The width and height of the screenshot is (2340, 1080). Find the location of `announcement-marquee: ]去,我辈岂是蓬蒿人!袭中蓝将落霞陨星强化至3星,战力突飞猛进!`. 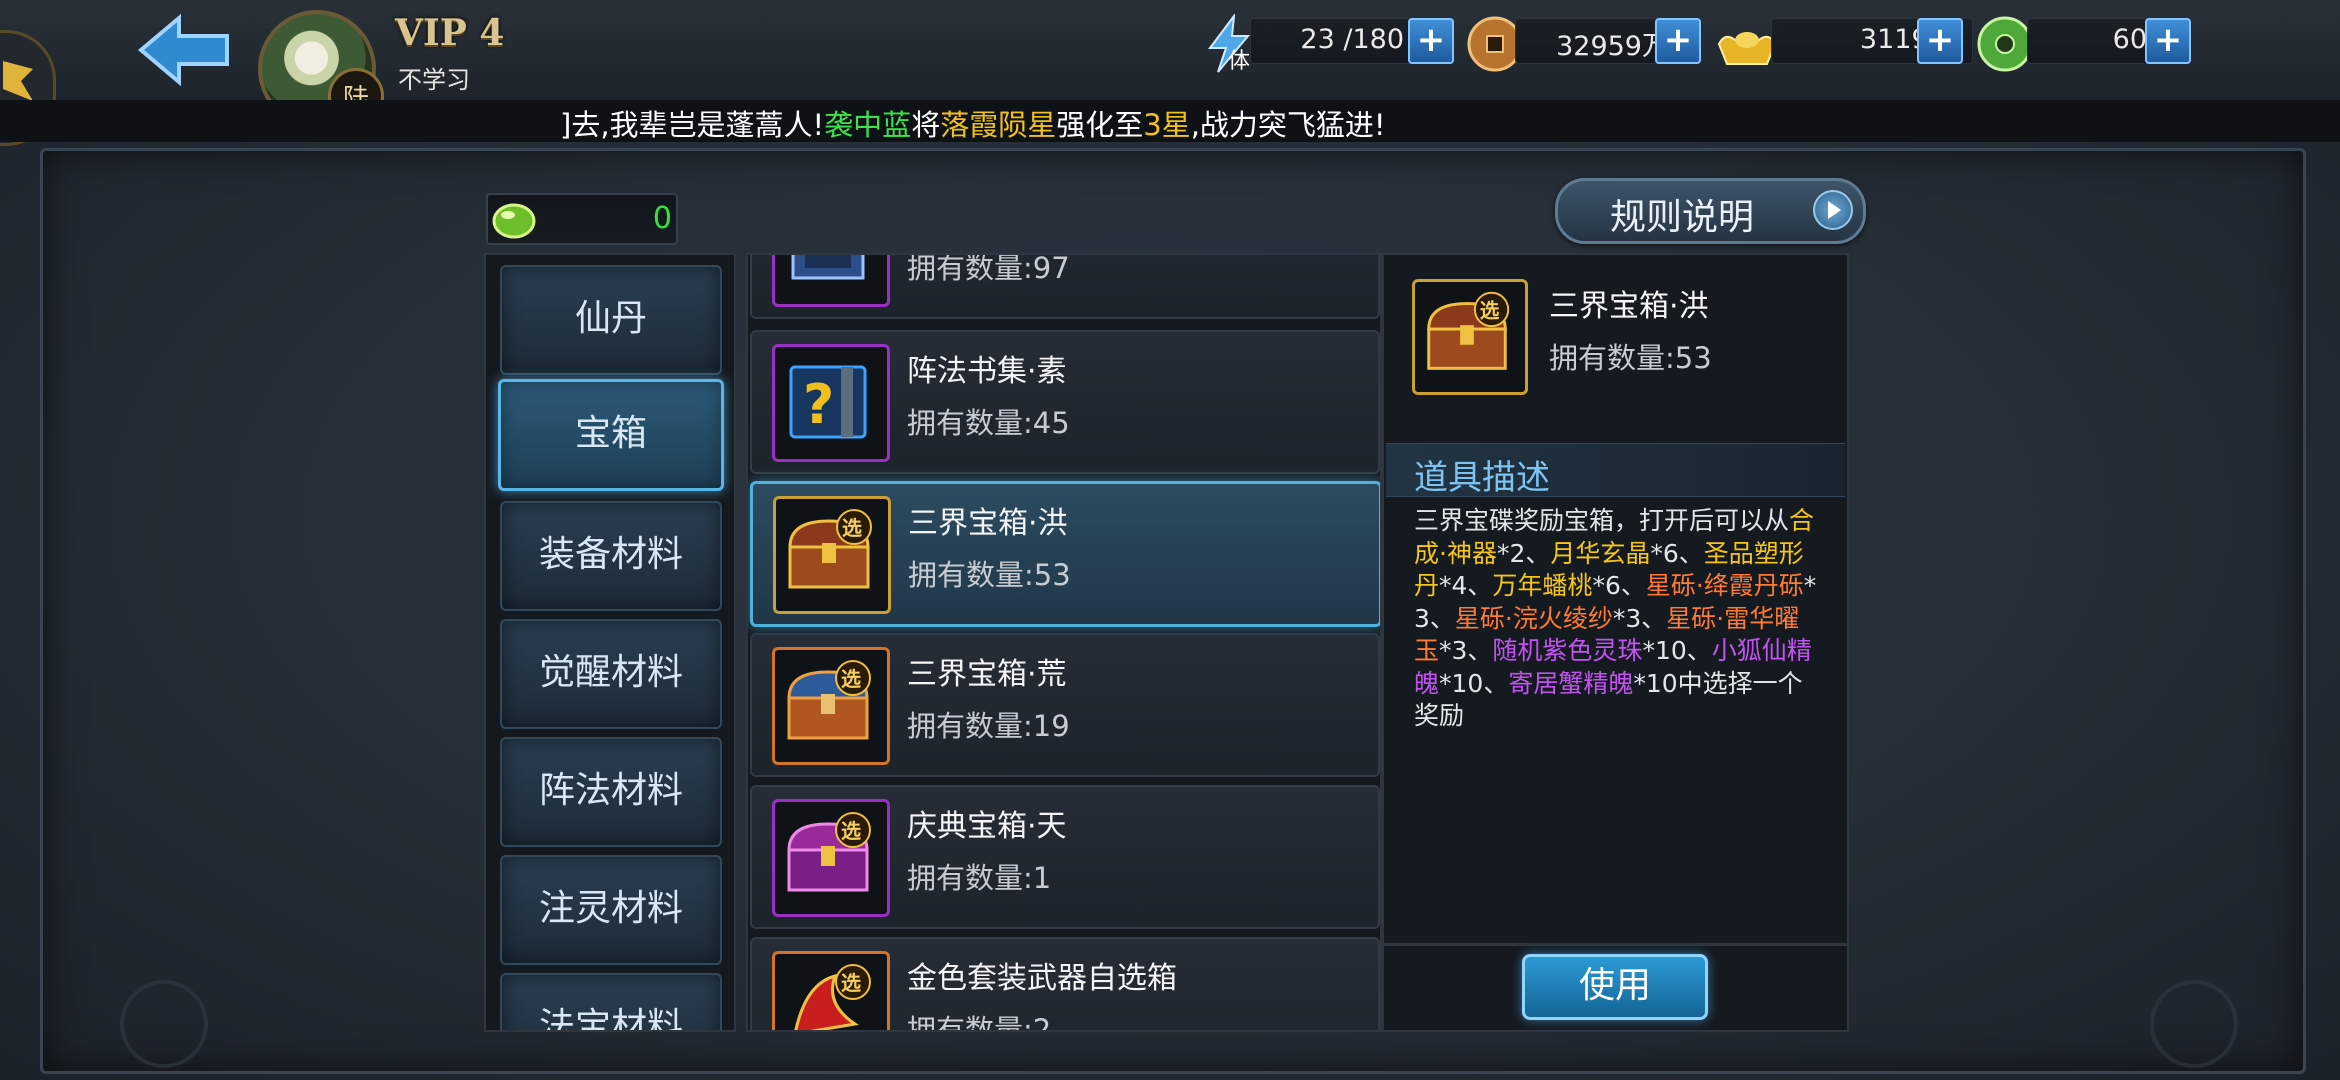

announcement-marquee: ]去,我辈岂是蓬蒿人!袭中蓝将落霞陨星强化至3星,战力突飞猛进! is located at coordinates (1170, 121).